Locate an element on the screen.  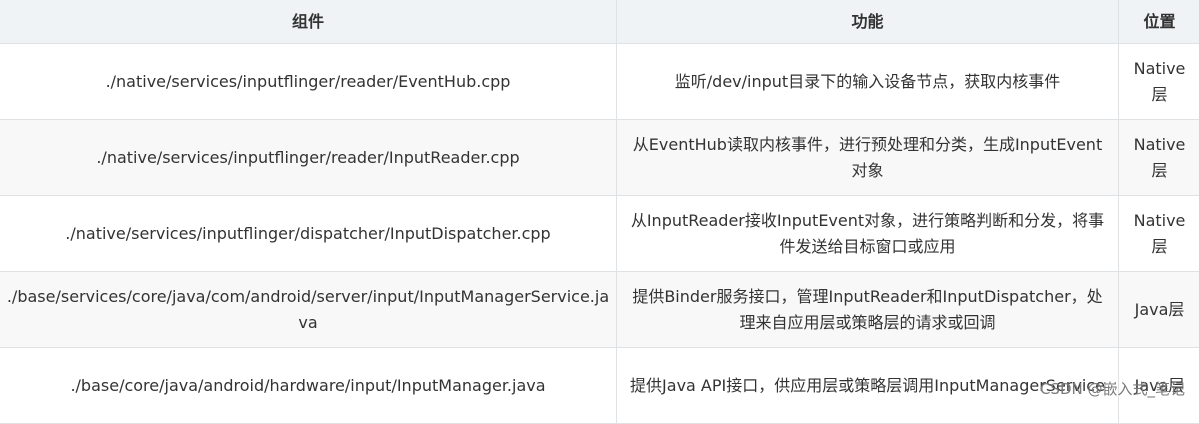
cell-function: 从EventHub读取内核事件，进行预处理和分类，生成InputEvent对象 is located at coordinates (868, 158).